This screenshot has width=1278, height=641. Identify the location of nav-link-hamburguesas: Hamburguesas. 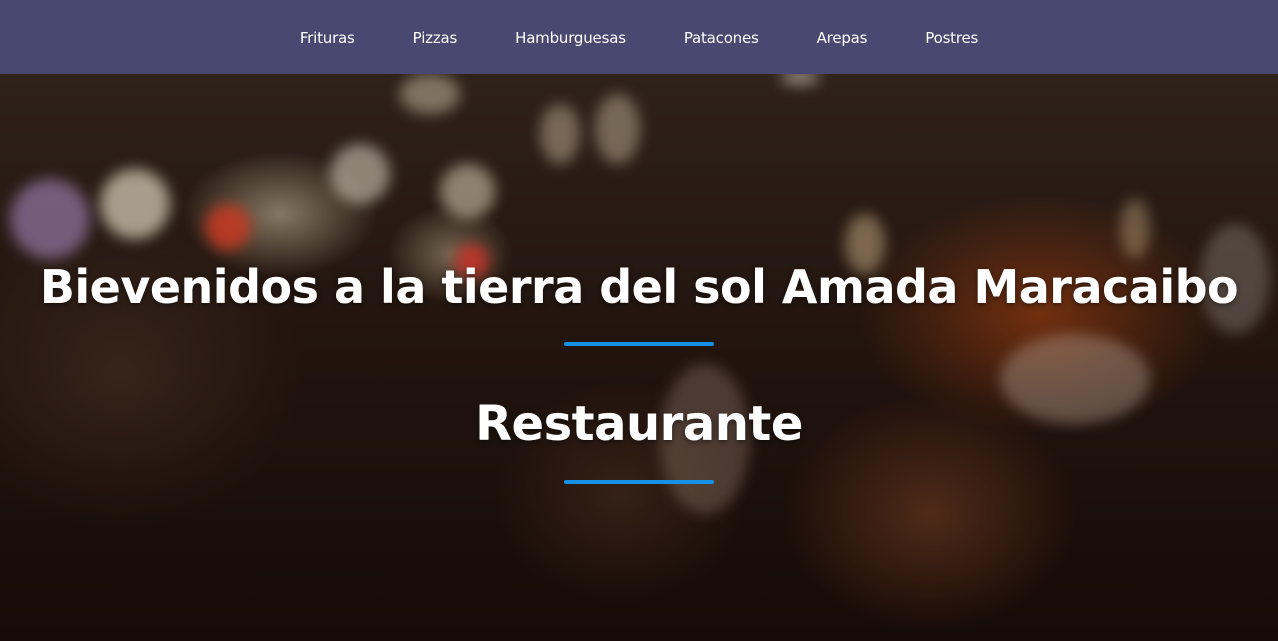
(570, 38).